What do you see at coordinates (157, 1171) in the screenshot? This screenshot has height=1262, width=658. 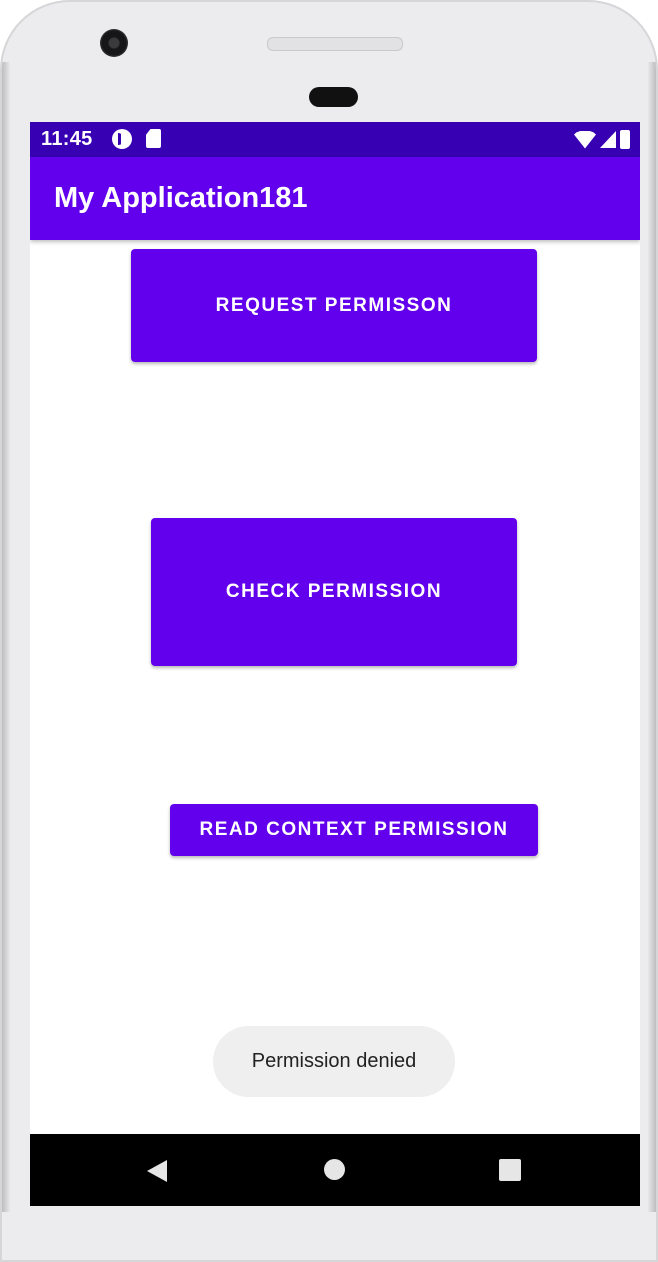 I see `back-icon` at bounding box center [157, 1171].